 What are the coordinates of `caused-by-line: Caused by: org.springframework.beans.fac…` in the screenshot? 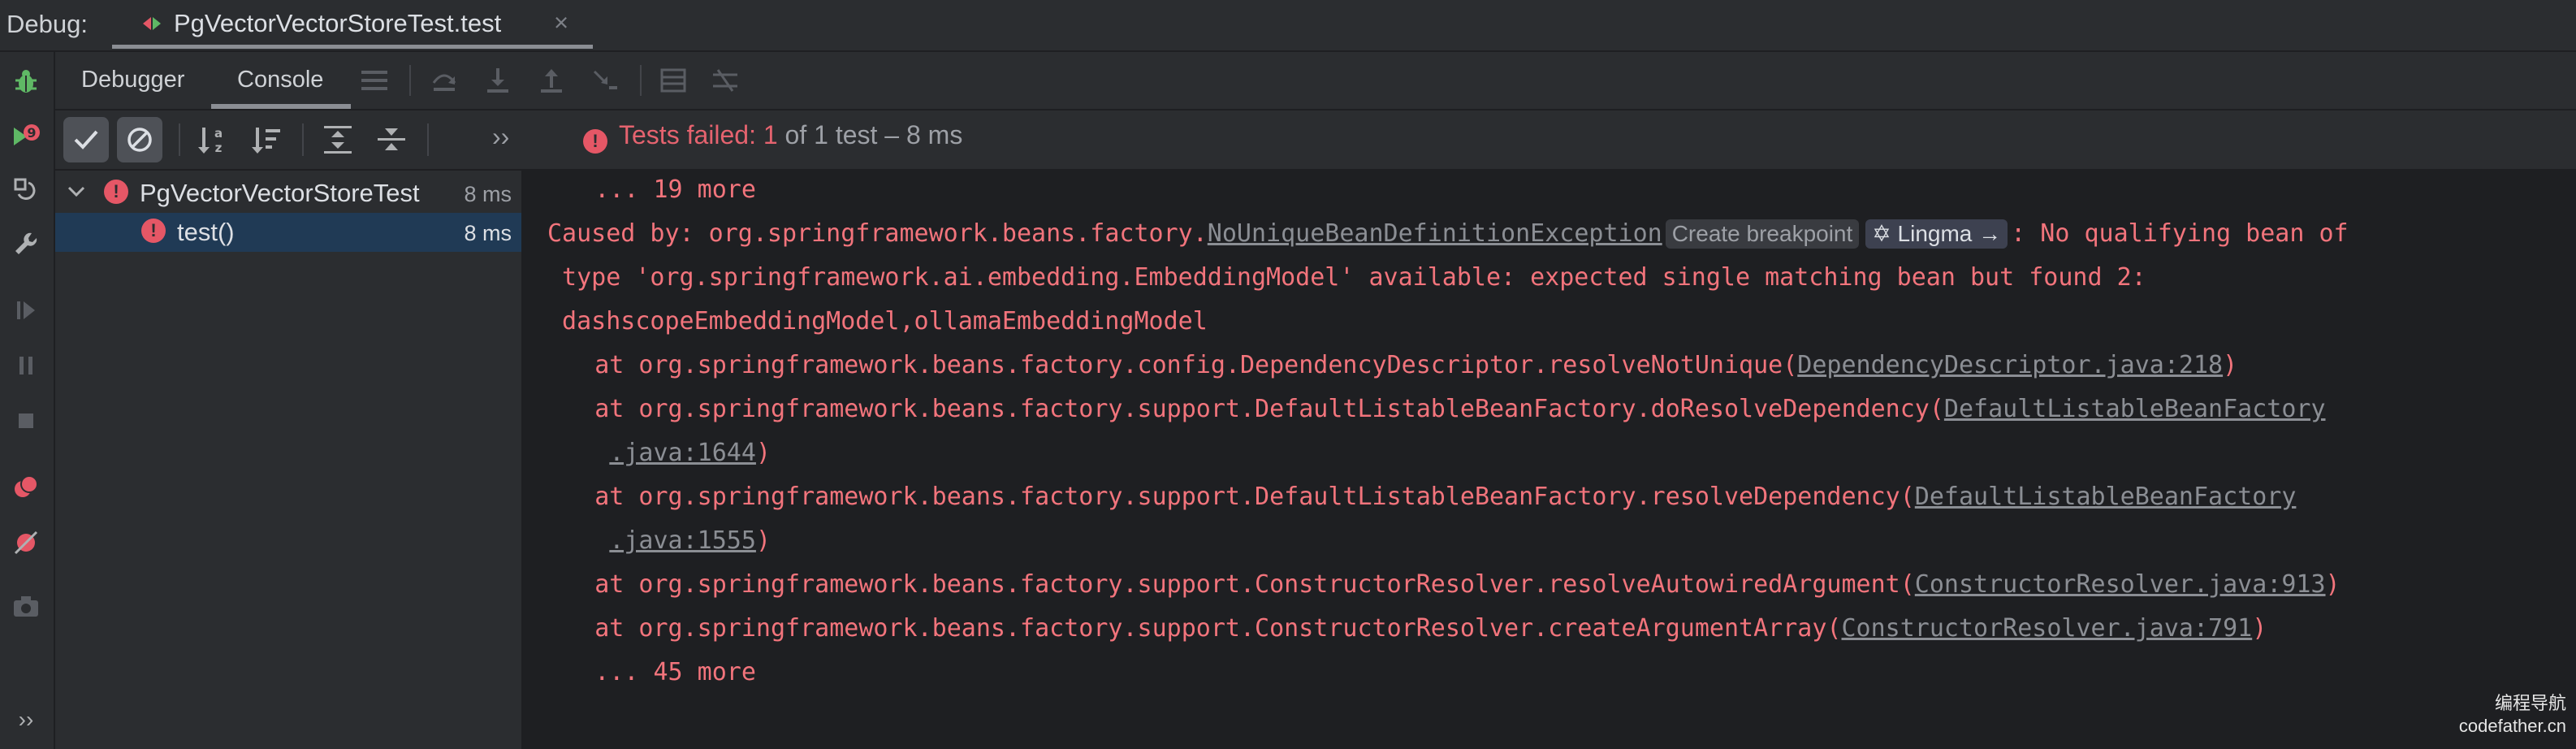 It's located at (1448, 234).